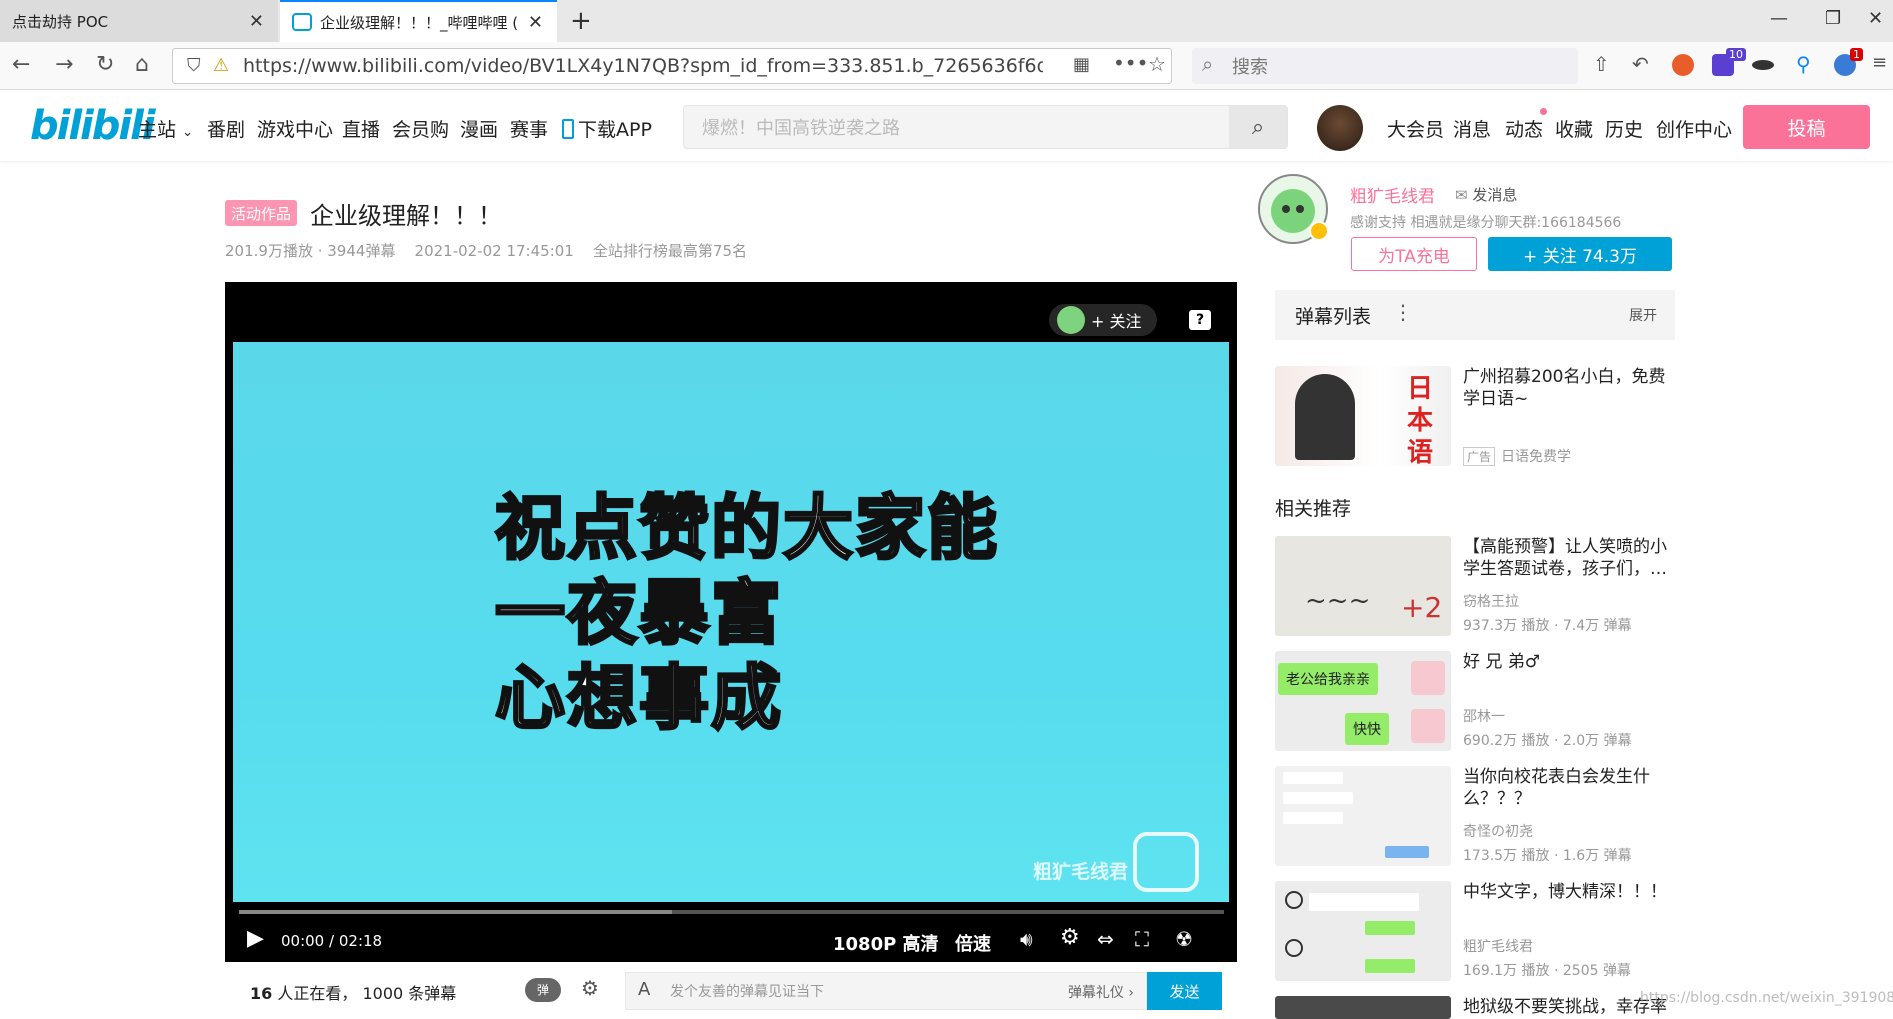 Image resolution: width=1893 pixels, height=1019 pixels. Describe the element at coordinates (973, 943) in the screenshot. I see `speed-selector: 倍速` at that location.